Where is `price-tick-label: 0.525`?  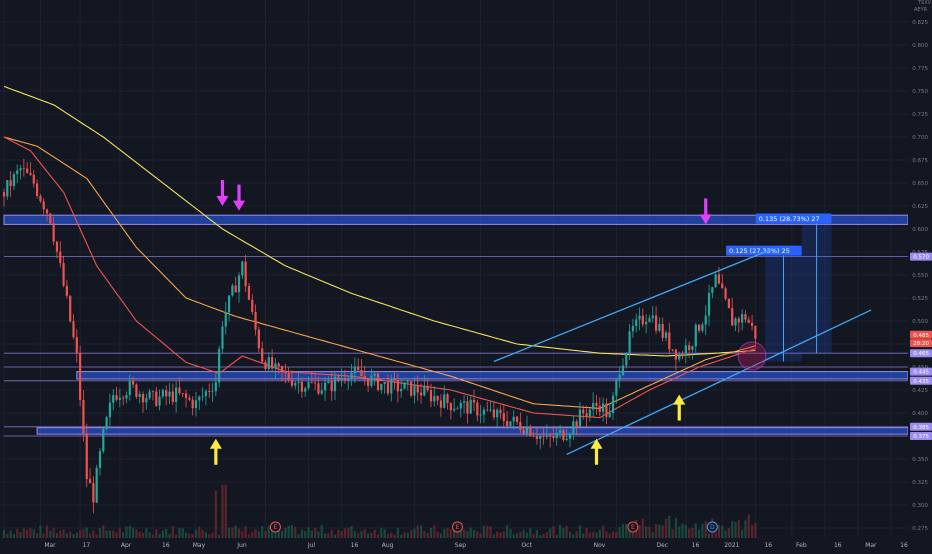 price-tick-label: 0.525 is located at coordinates (920, 299).